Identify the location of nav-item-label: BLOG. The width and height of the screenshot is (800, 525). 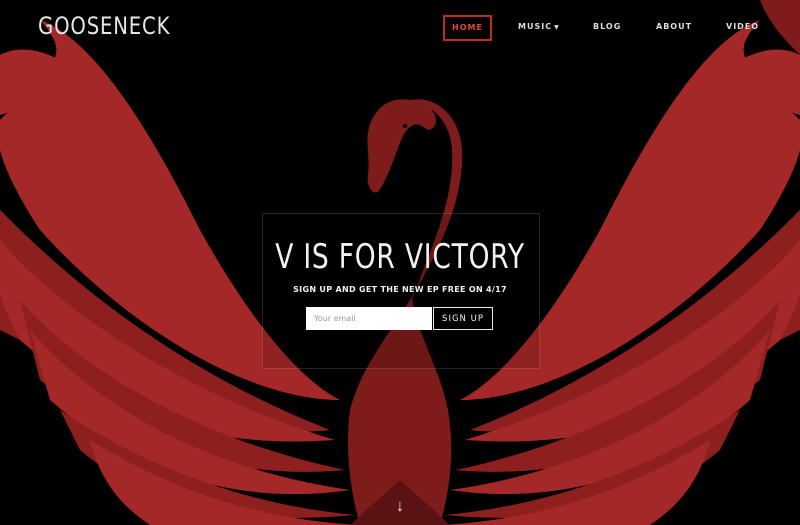
(607, 26).